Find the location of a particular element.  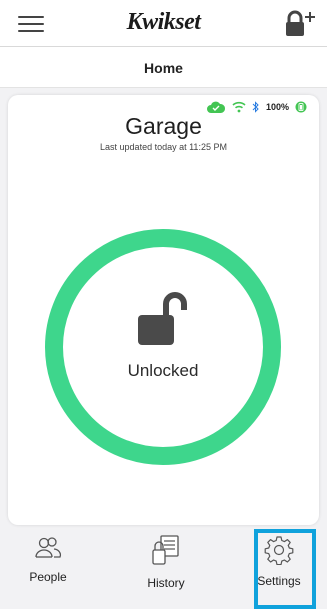

lock-name: Garage is located at coordinates (163, 126).